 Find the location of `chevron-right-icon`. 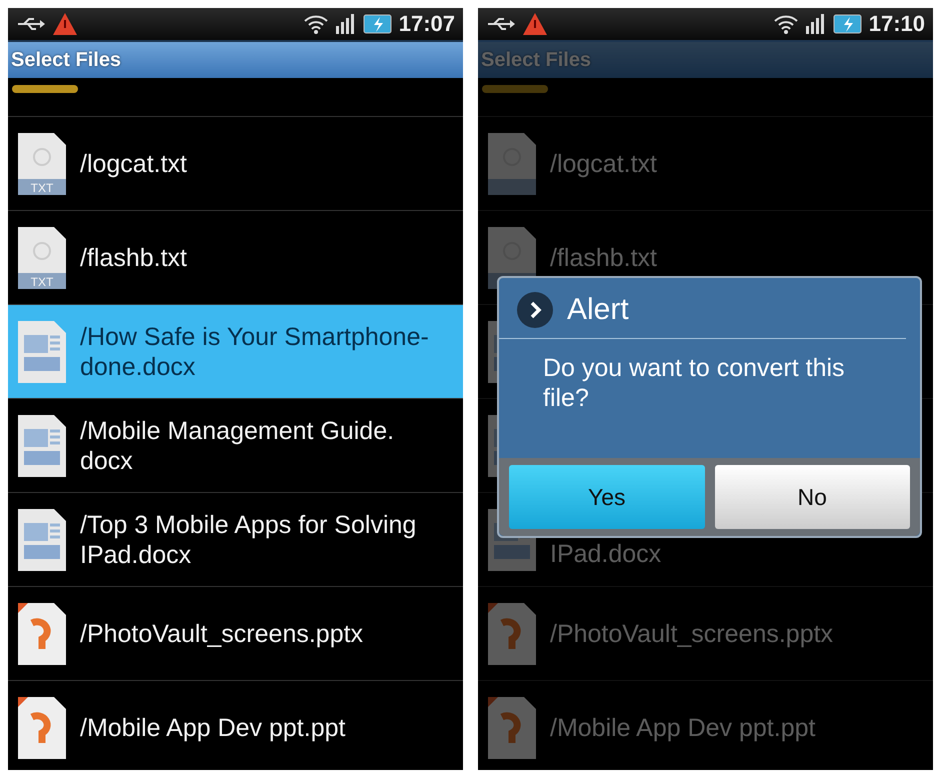

chevron-right-icon is located at coordinates (535, 310).